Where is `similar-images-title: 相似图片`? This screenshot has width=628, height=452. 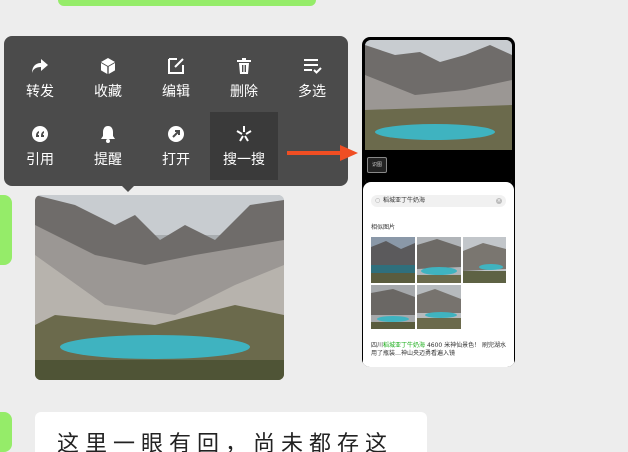
similar-images-title: 相似图片 is located at coordinates (383, 227).